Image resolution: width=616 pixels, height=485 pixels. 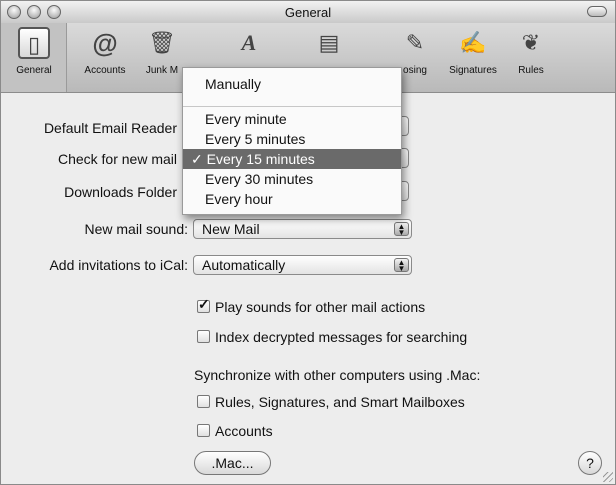 What do you see at coordinates (320, 307) in the screenshot?
I see `play-sounds-label: Play sounds for other mail actions` at bounding box center [320, 307].